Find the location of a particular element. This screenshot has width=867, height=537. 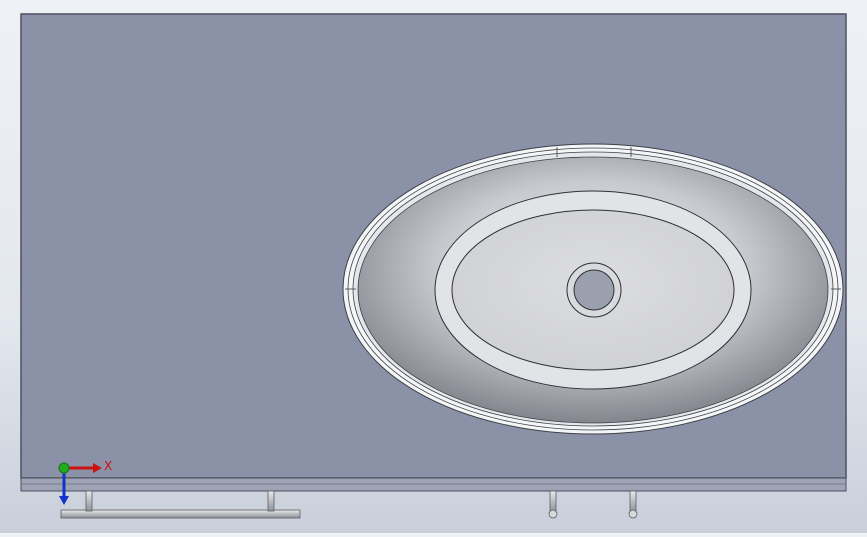

pipe-assembly-right is located at coordinates (593, 504).